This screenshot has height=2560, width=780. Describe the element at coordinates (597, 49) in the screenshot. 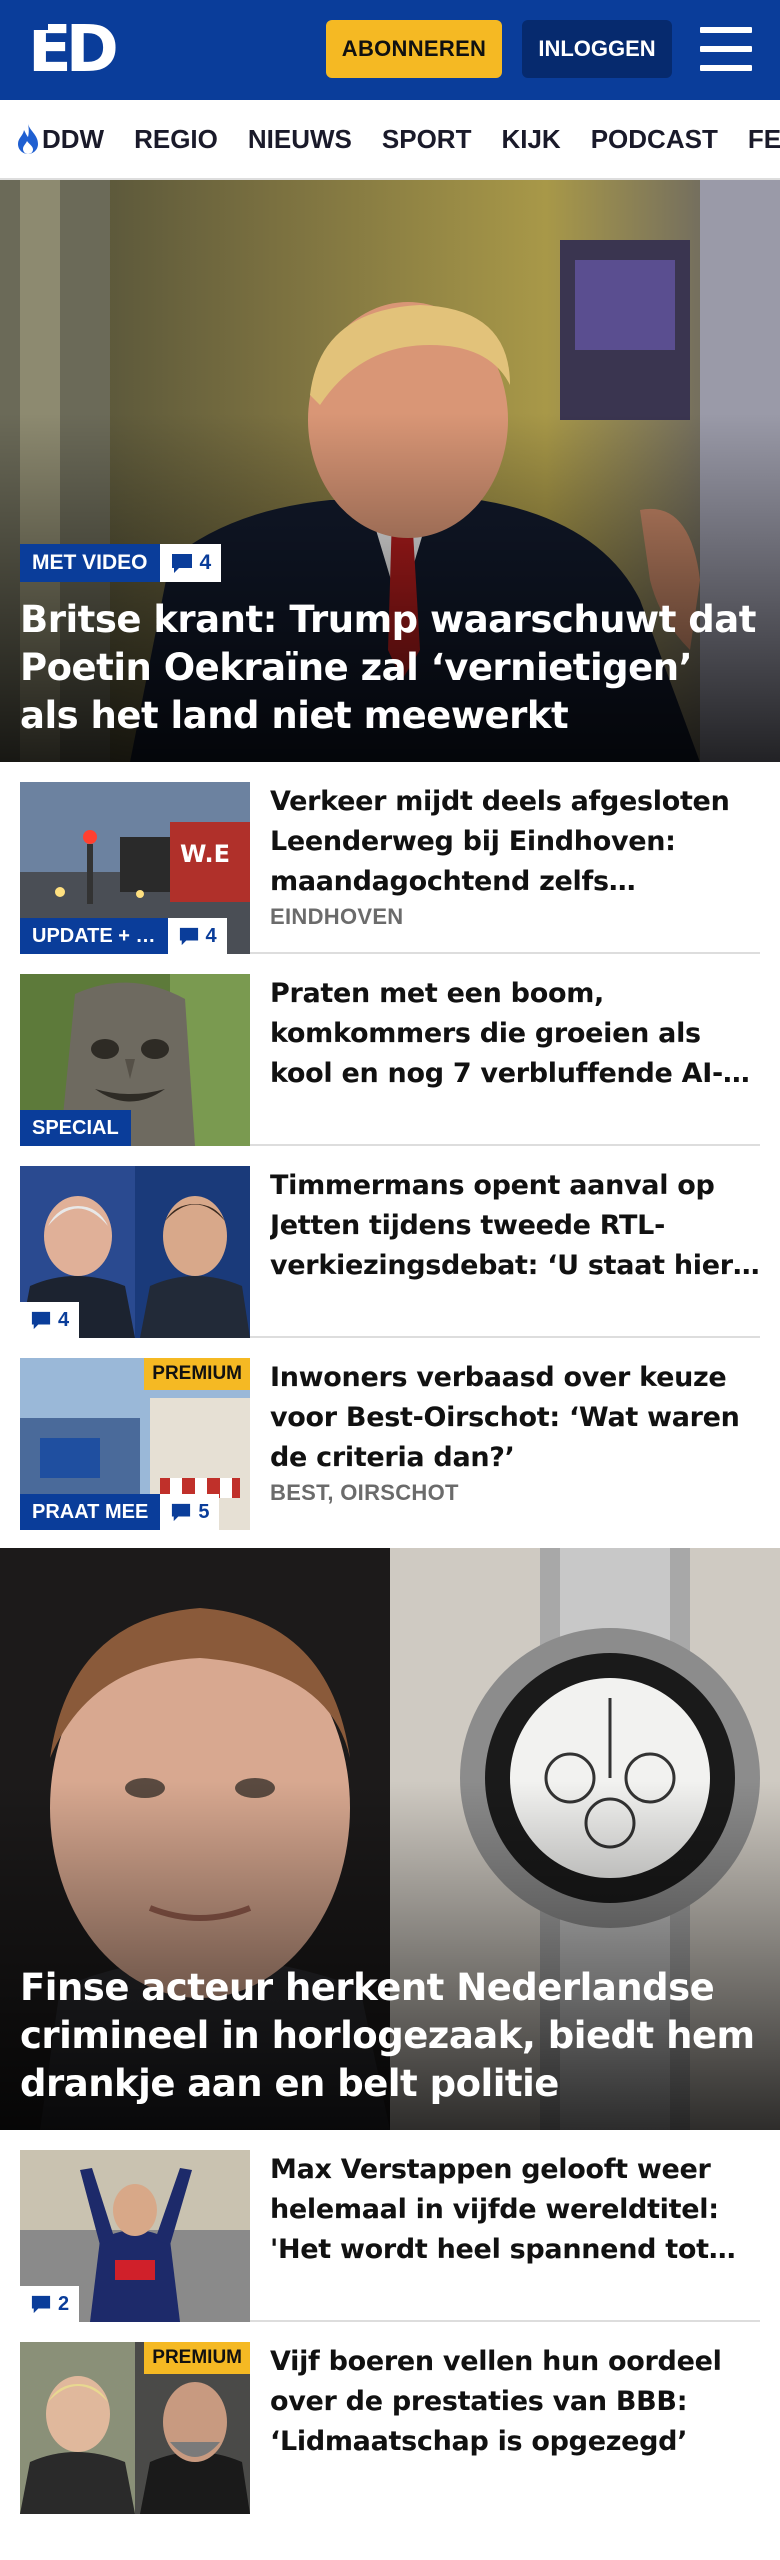

I see `login-button: INLOGGEN` at that location.